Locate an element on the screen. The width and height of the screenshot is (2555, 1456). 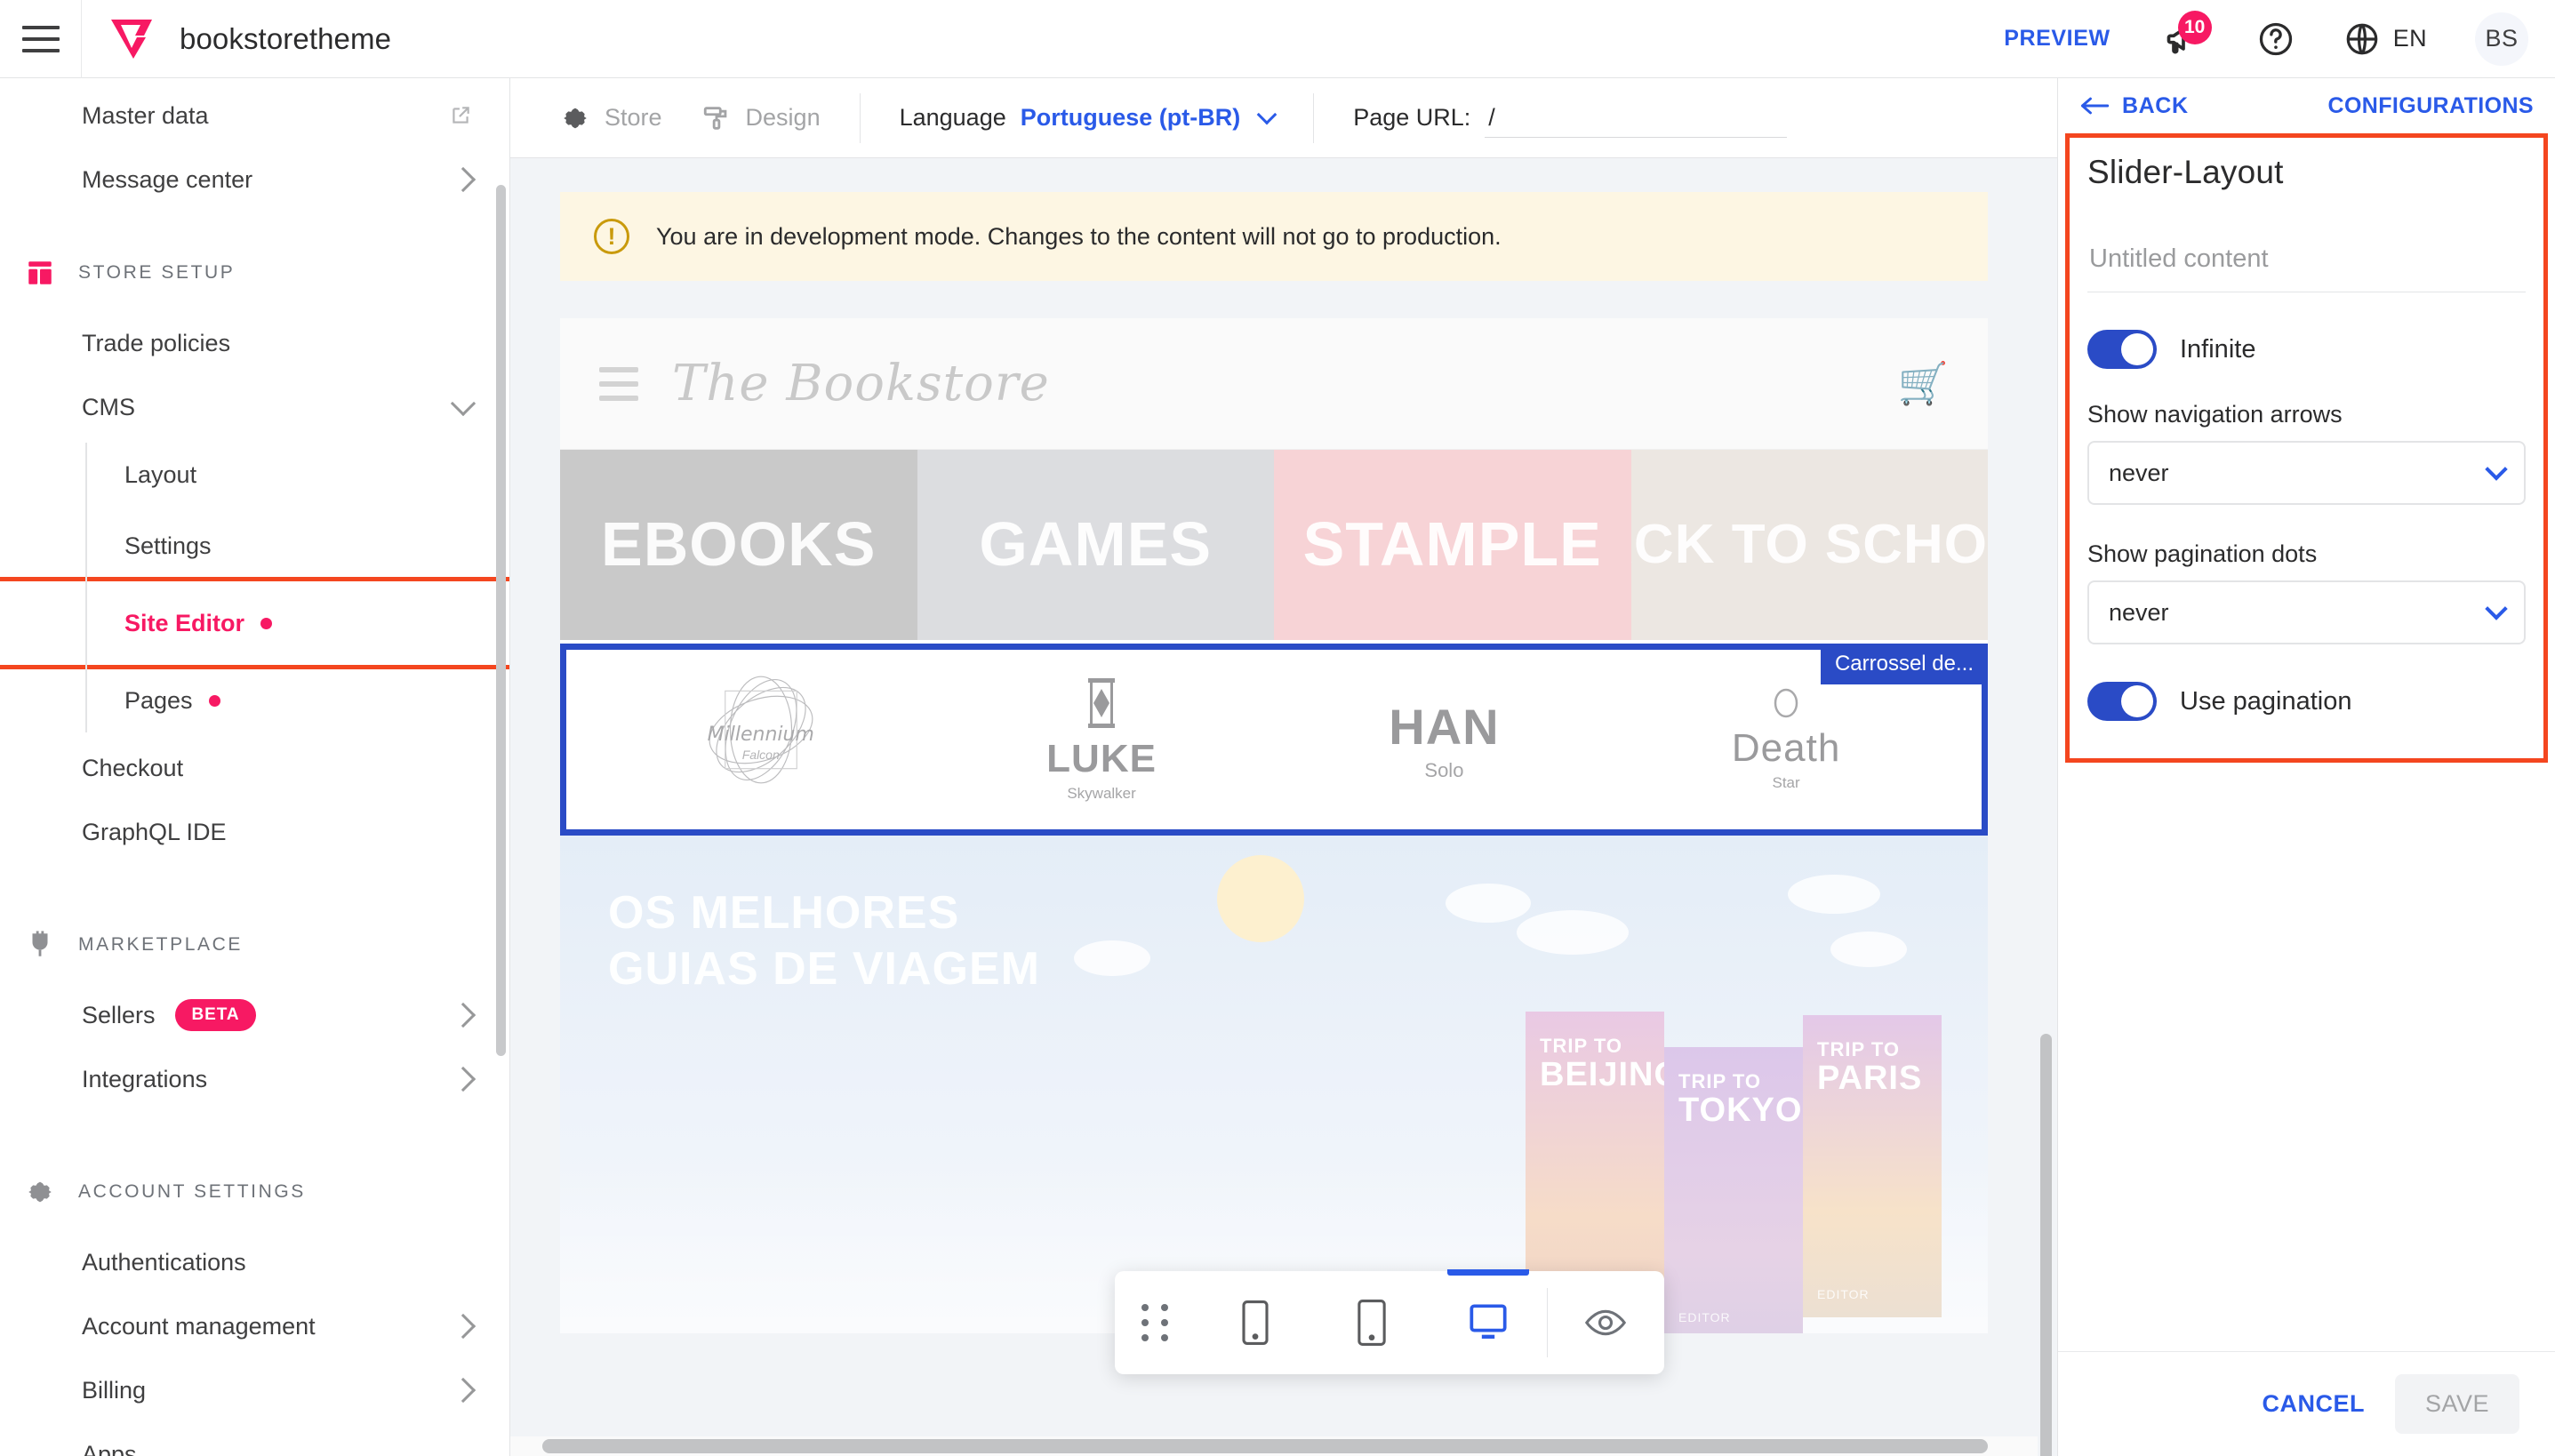
device-desktop-button is located at coordinates (1488, 1321).